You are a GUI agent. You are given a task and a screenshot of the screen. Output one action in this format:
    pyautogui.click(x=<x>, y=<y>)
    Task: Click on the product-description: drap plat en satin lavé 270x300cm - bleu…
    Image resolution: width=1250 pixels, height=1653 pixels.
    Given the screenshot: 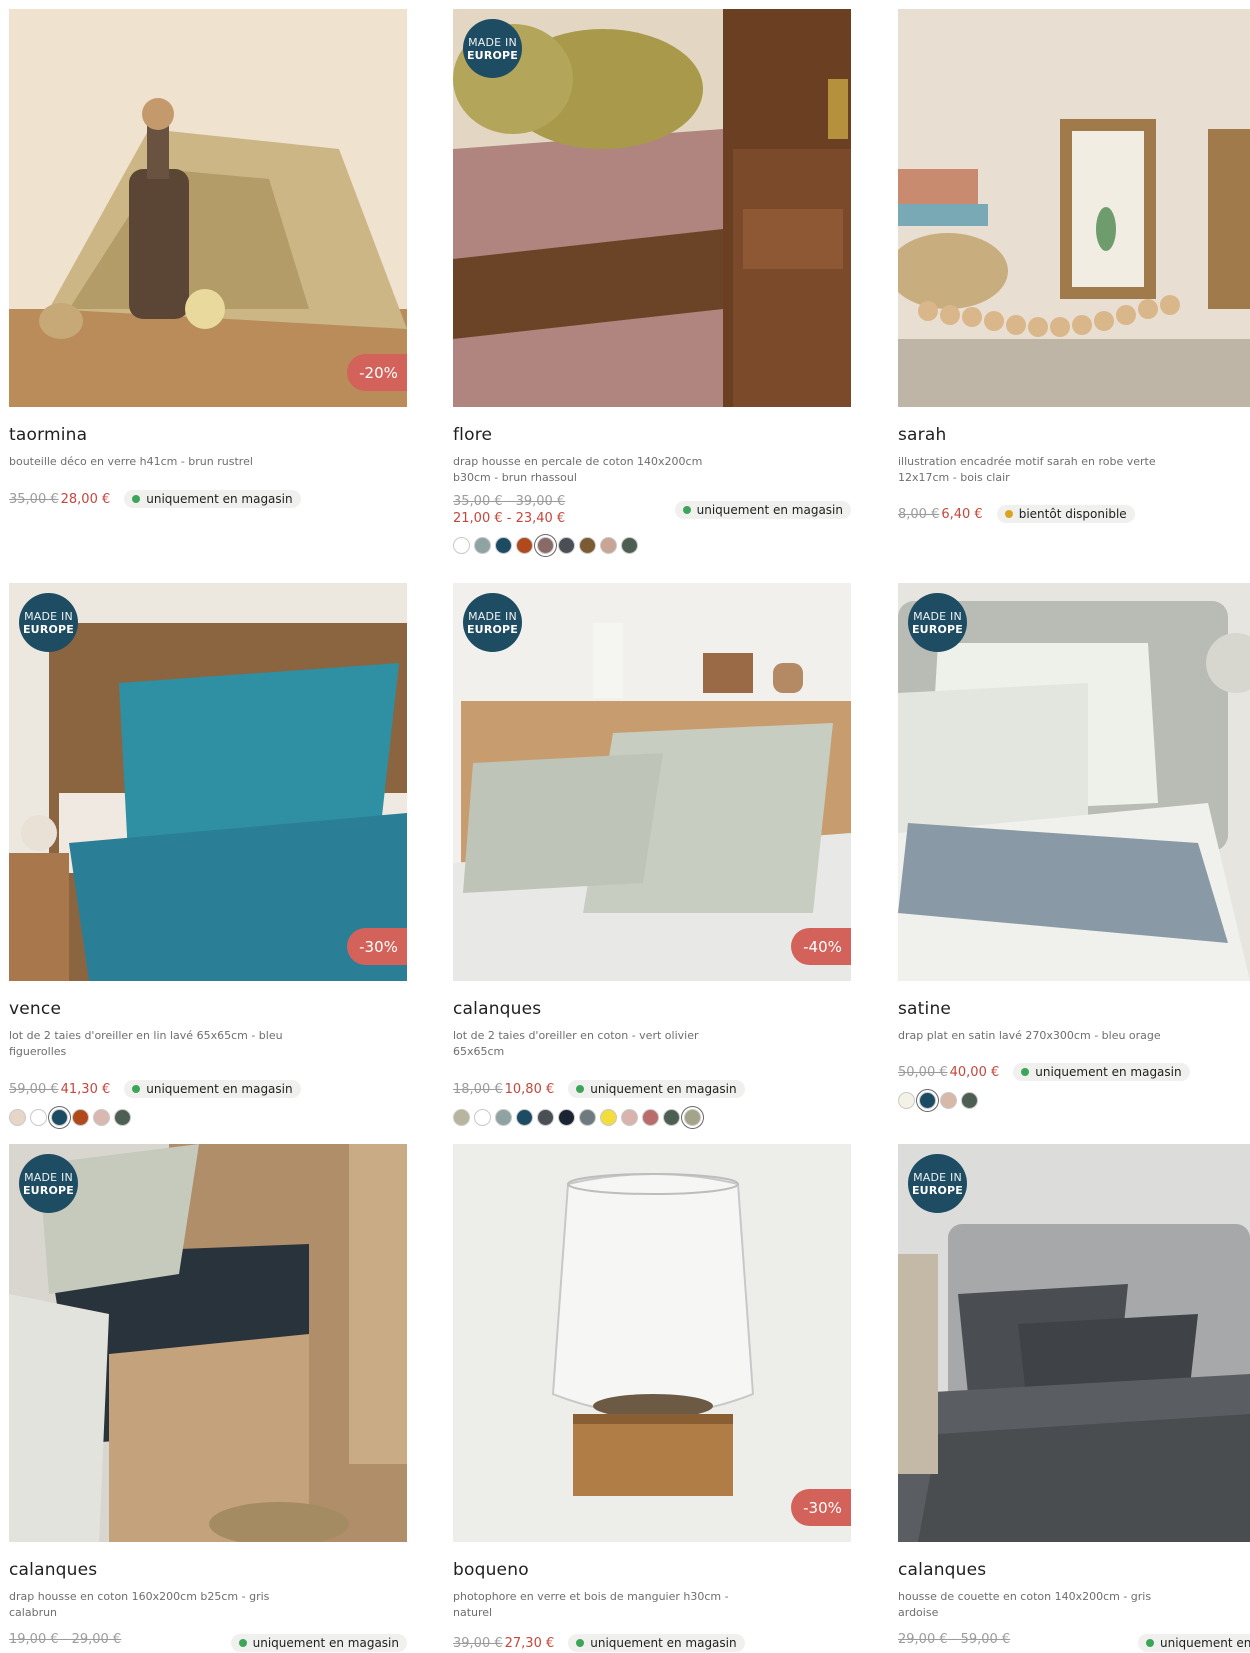 What is the action you would take?
    pyautogui.click(x=1043, y=1036)
    